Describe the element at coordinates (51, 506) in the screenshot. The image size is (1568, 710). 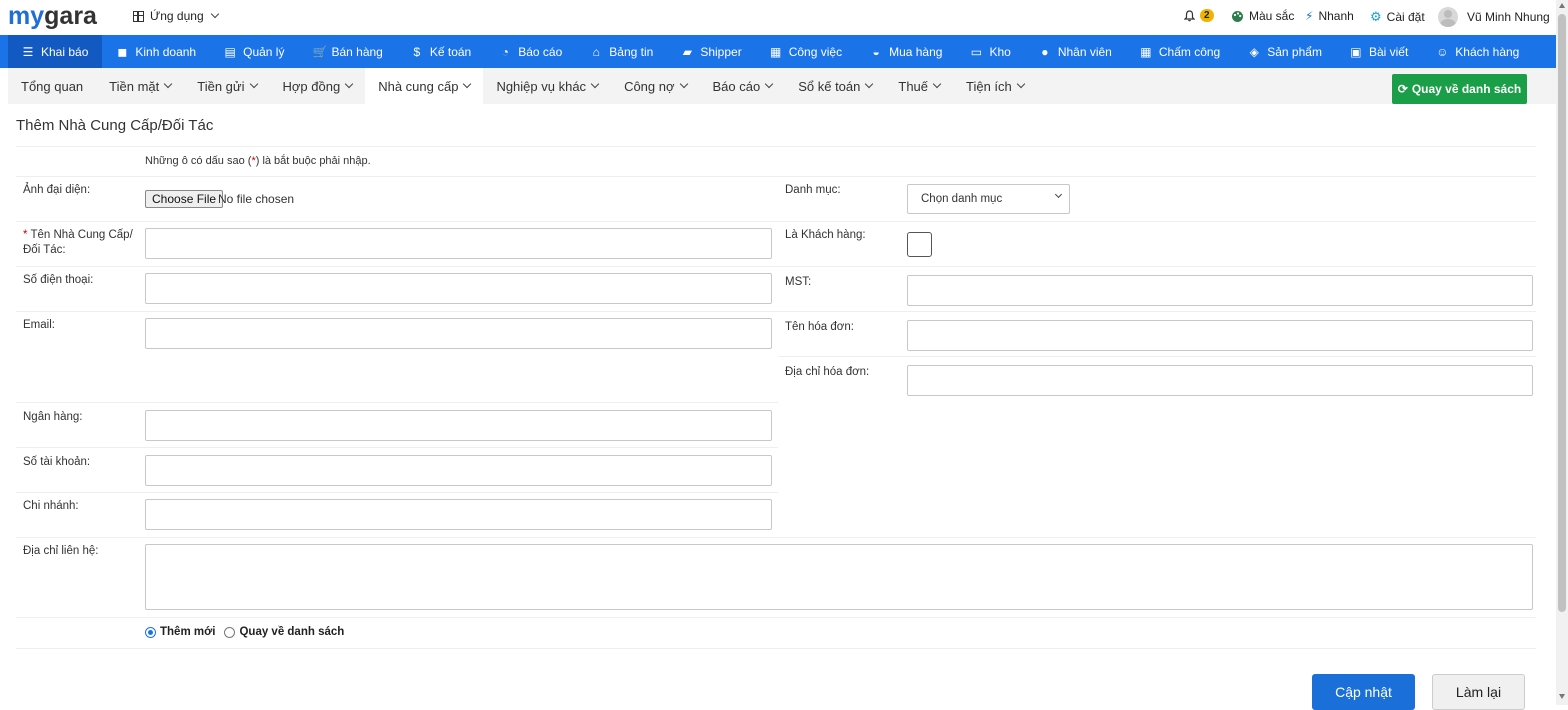
I see `branch-label: Chi nhánh:` at that location.